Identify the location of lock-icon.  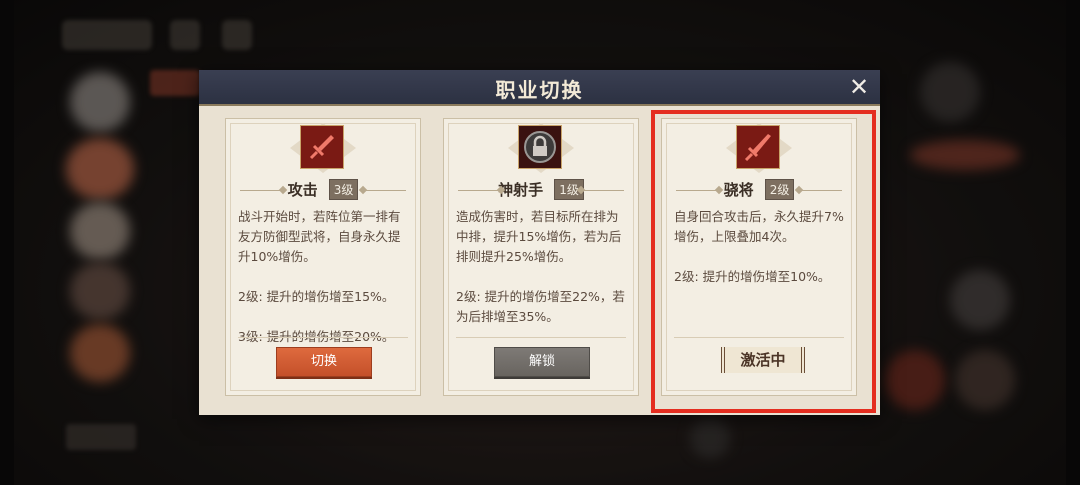
(540, 147).